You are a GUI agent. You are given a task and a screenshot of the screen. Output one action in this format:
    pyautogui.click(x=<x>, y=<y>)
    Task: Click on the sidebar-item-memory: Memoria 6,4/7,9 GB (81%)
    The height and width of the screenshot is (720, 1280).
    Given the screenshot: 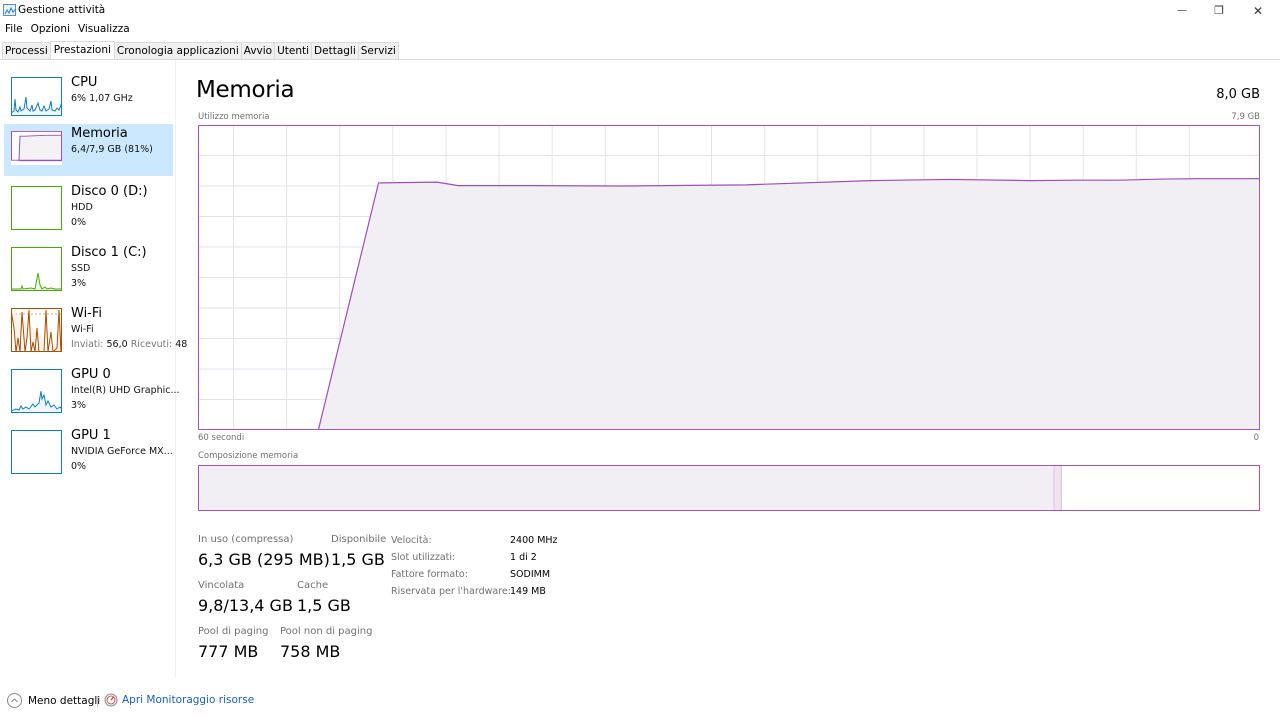 What is the action you would take?
    pyautogui.click(x=88, y=150)
    